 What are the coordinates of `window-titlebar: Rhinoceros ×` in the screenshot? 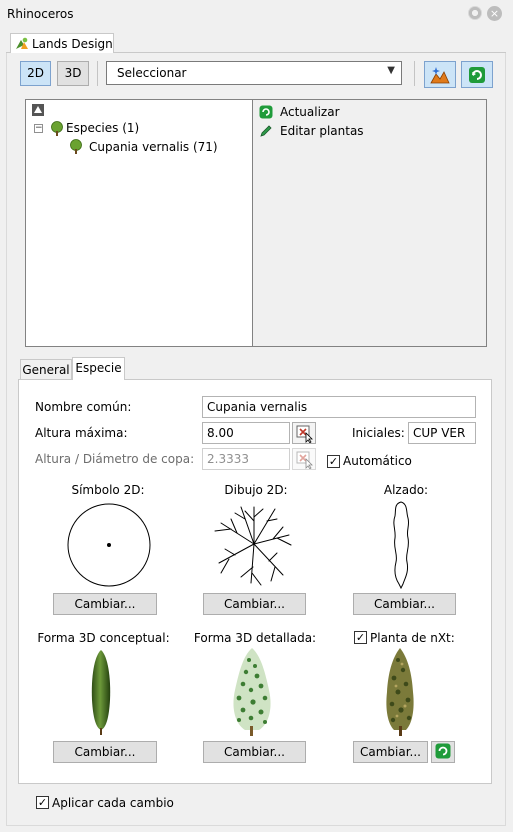 It's located at (256, 14).